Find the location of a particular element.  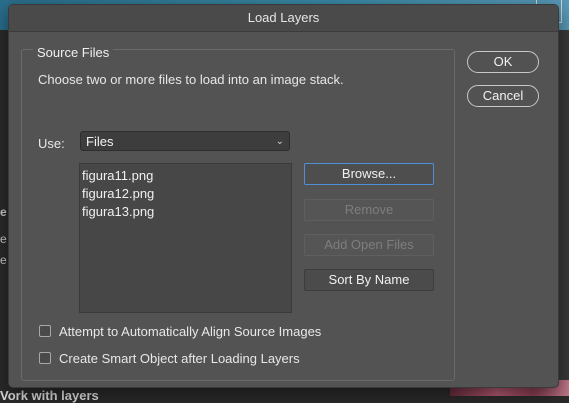

use-label: Use: is located at coordinates (51, 143).